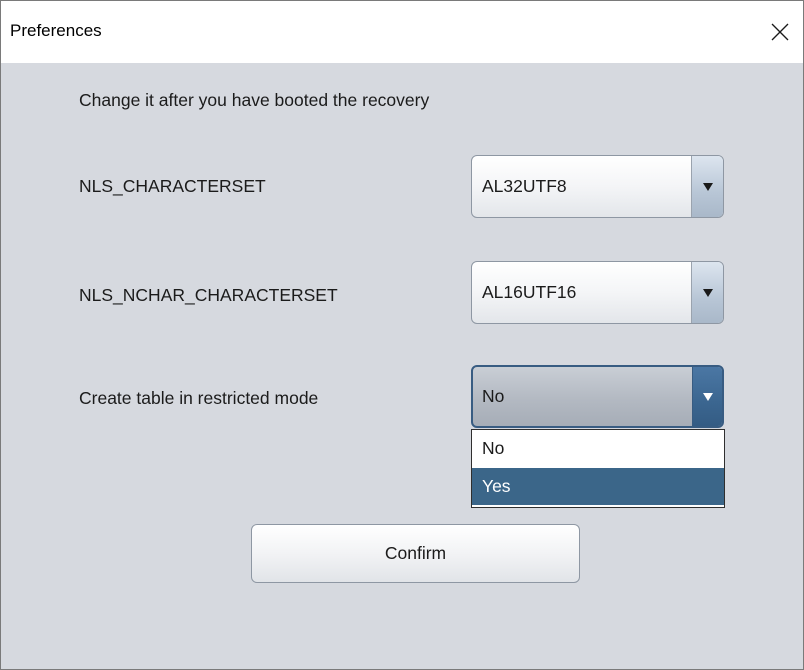  I want to click on close-icon, so click(780, 32).